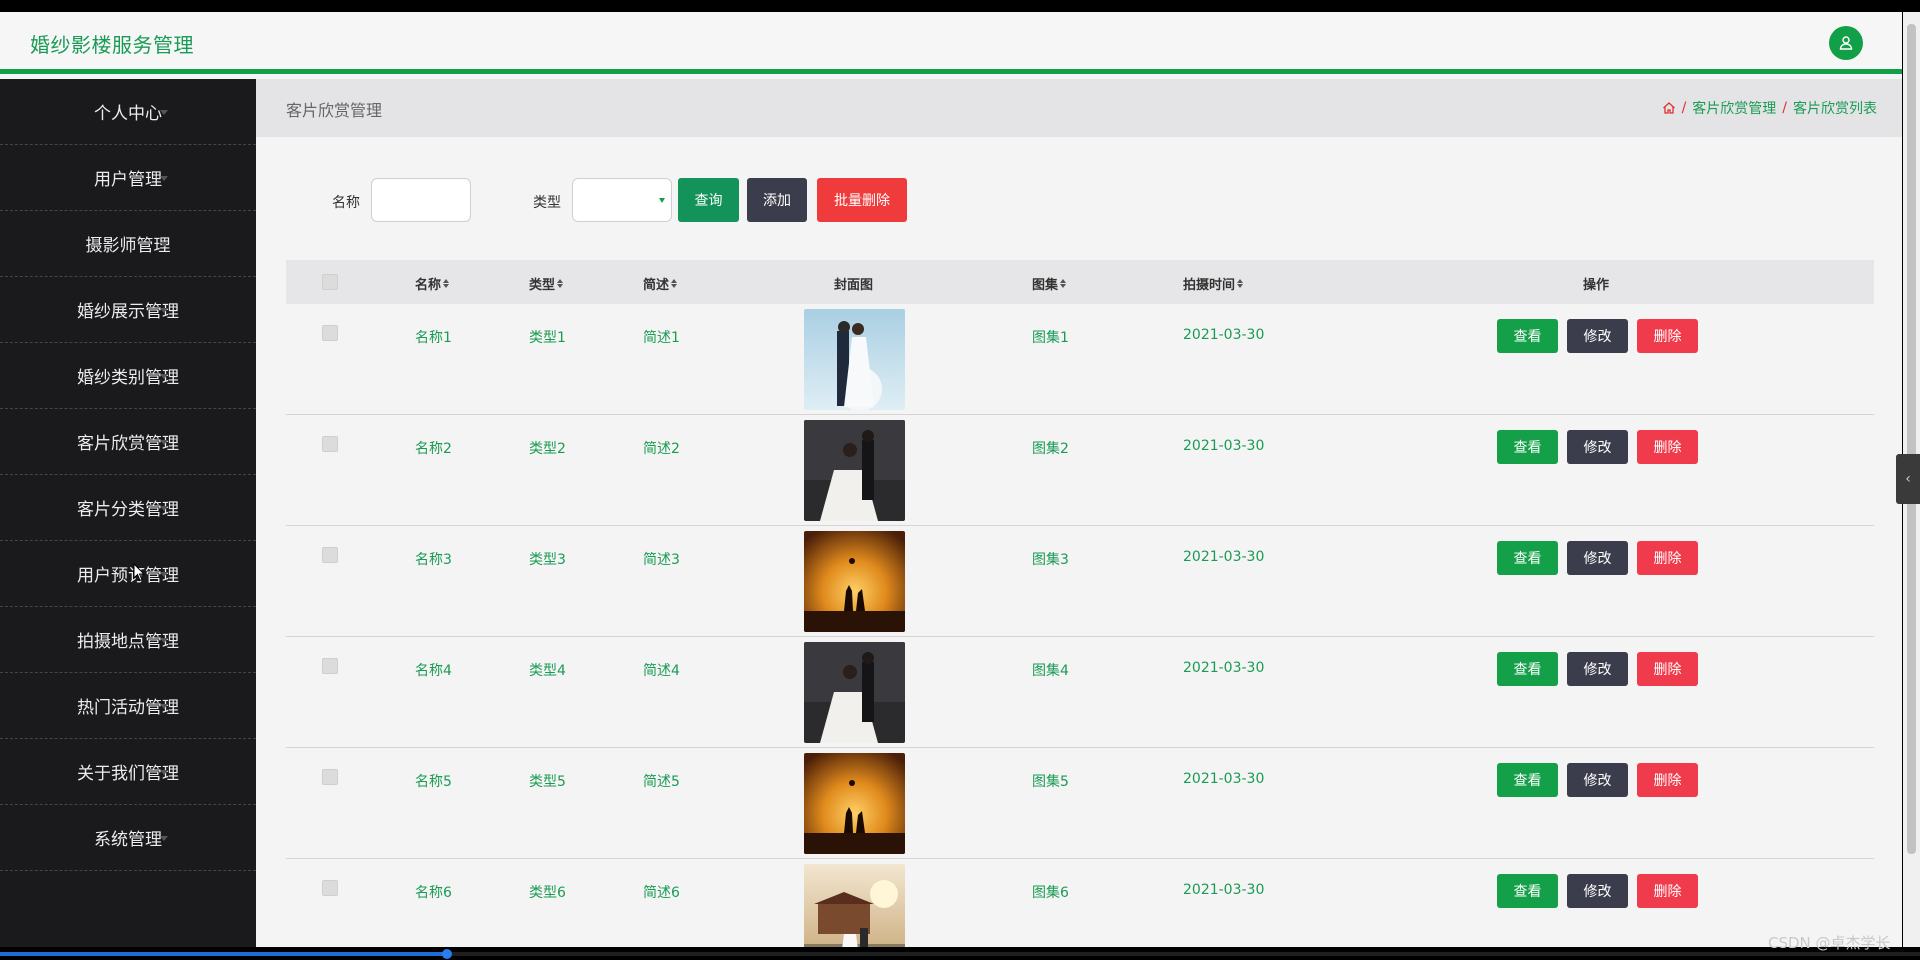 This screenshot has height=960, width=1920. Describe the element at coordinates (433, 782) in the screenshot. I see `cell-name: 名称5` at that location.